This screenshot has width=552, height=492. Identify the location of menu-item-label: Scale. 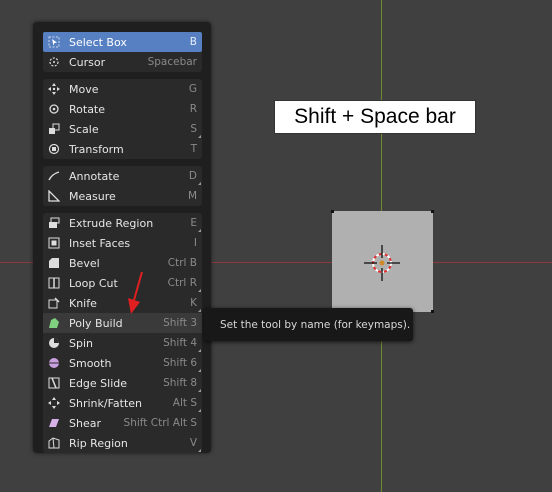
(84, 129).